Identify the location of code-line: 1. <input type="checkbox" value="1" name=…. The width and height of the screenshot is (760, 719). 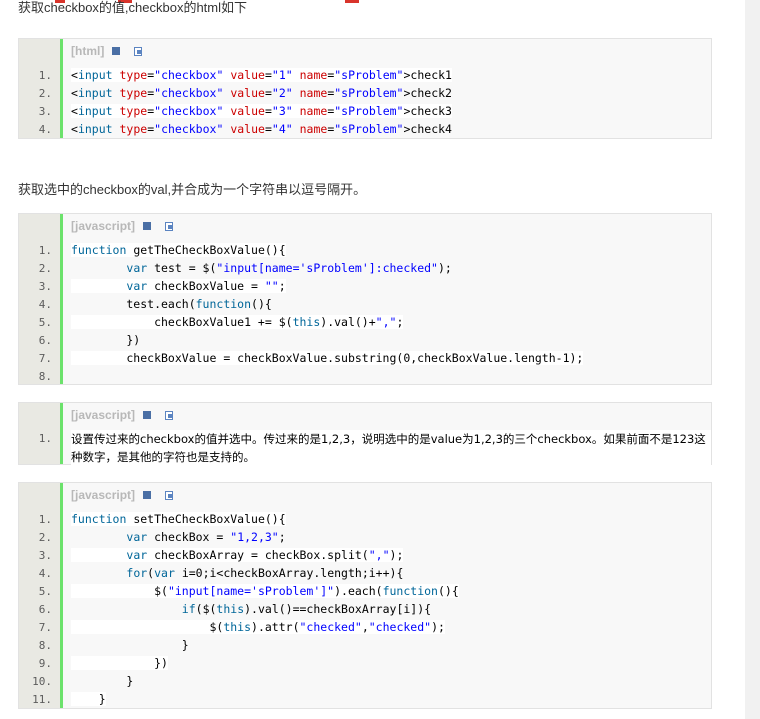
(365, 75).